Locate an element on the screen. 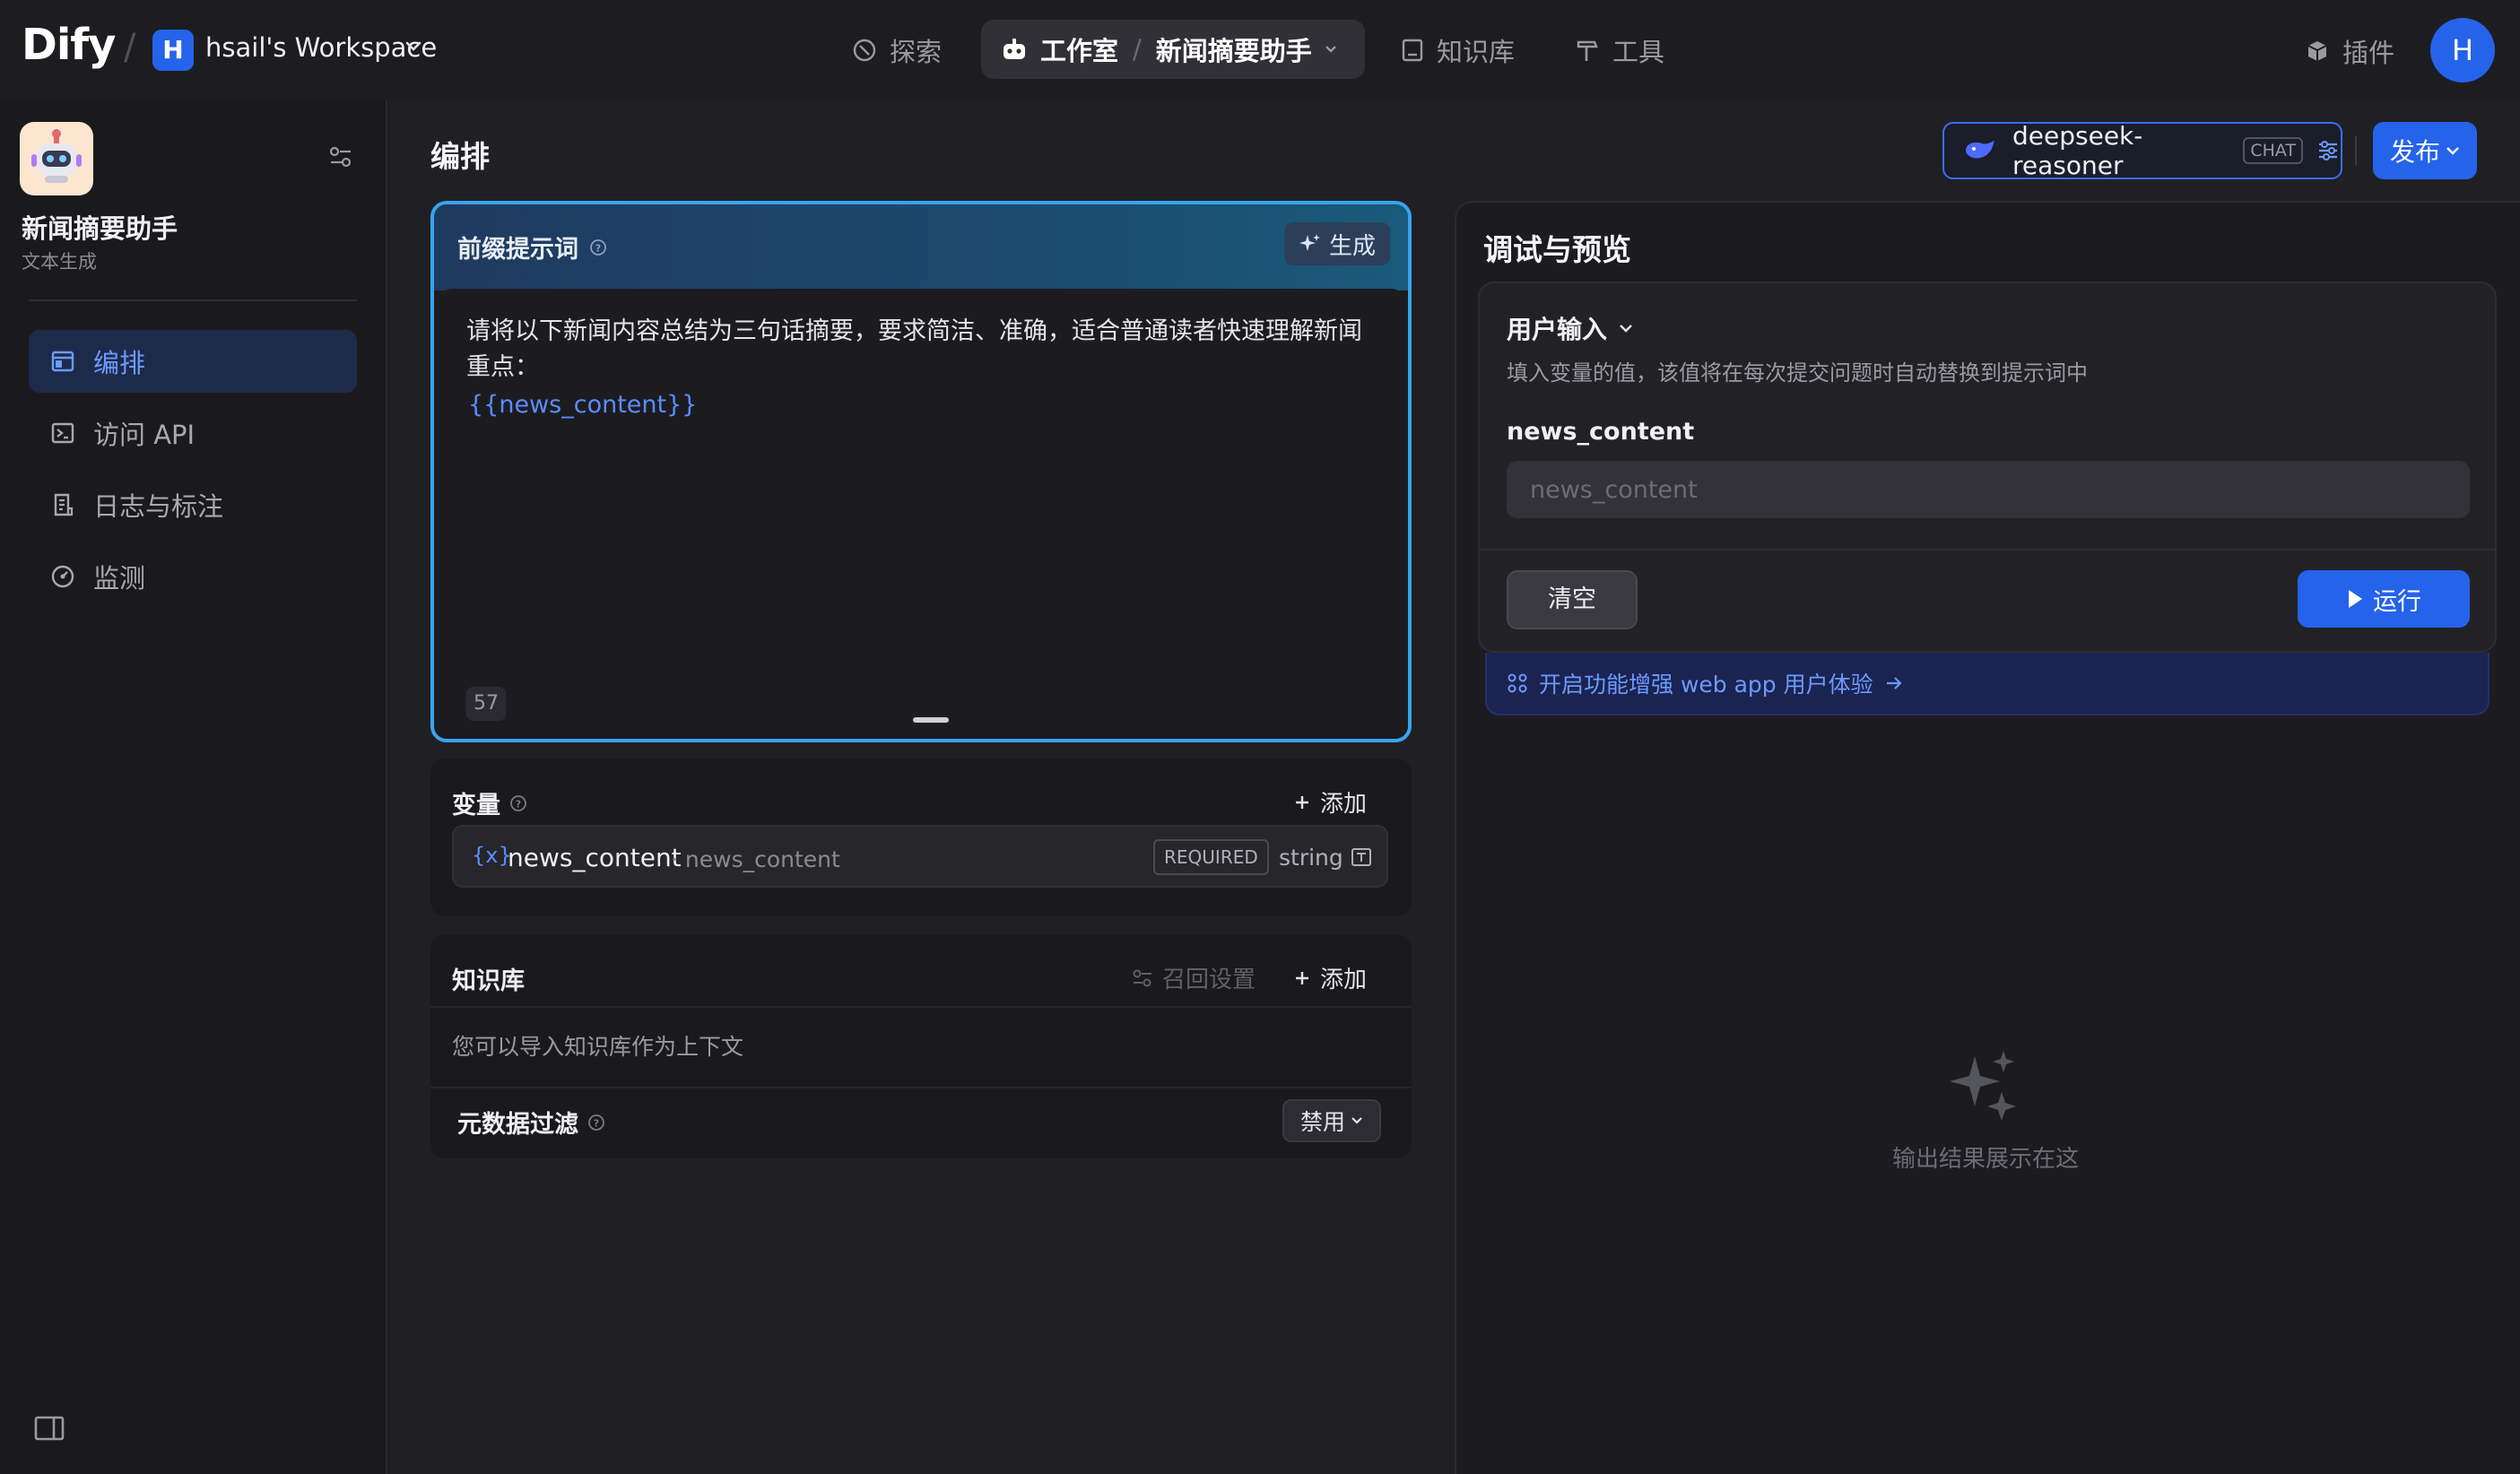 This screenshot has height=1474, width=2520. enhance-webapp-link: 开启功能增强 web app 用户体验 is located at coordinates (1987, 684).